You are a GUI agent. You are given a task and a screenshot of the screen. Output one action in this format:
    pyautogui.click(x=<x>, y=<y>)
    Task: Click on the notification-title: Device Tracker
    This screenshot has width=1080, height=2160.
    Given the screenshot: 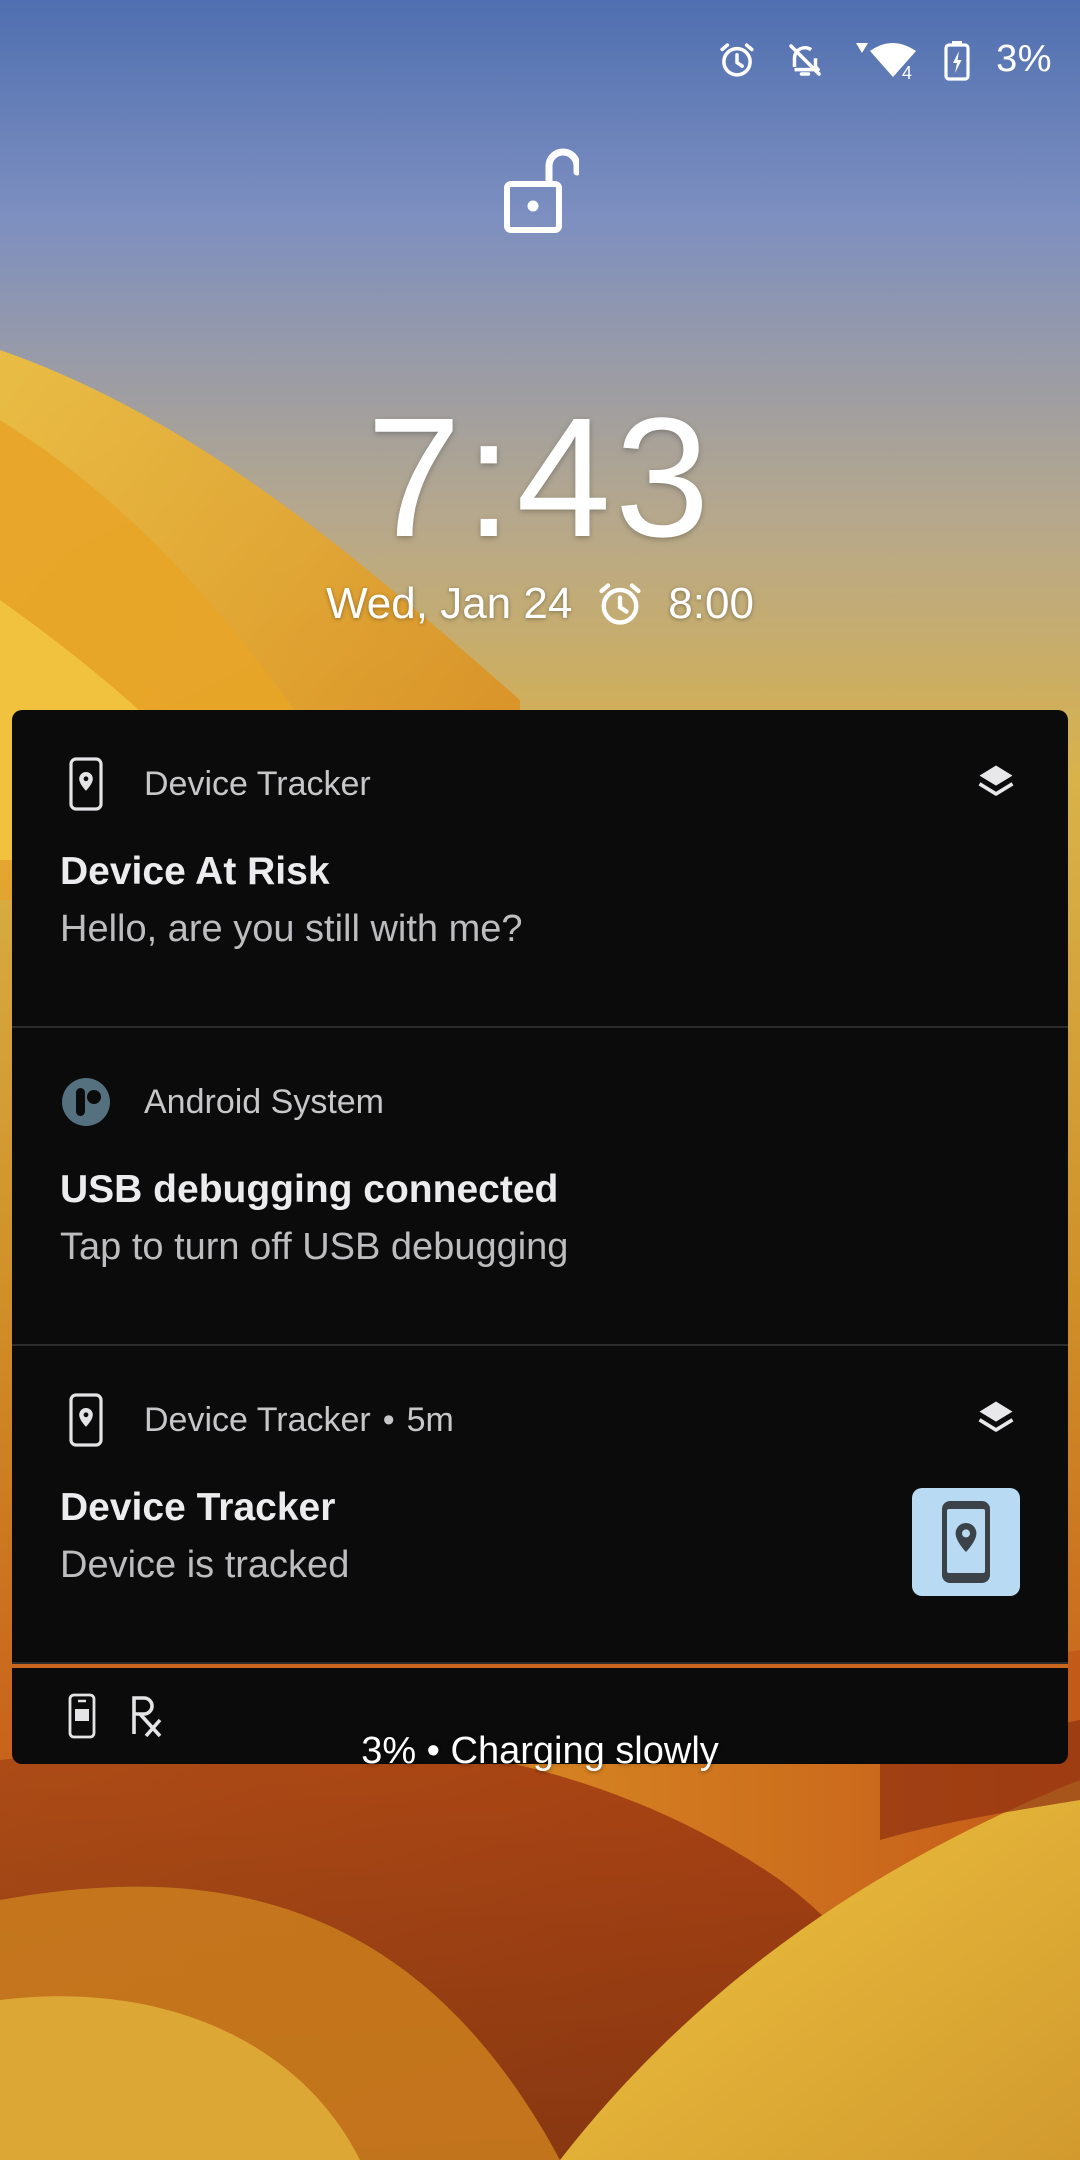 What is the action you would take?
    pyautogui.click(x=198, y=1507)
    